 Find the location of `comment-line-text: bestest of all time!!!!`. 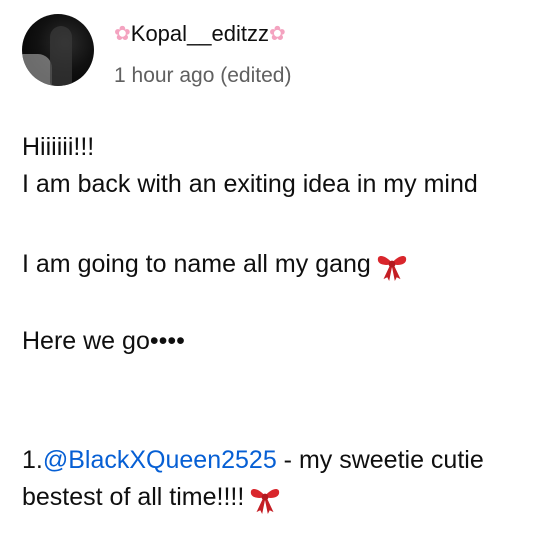

comment-line-text: bestest of all time!!!! is located at coordinates (133, 497).